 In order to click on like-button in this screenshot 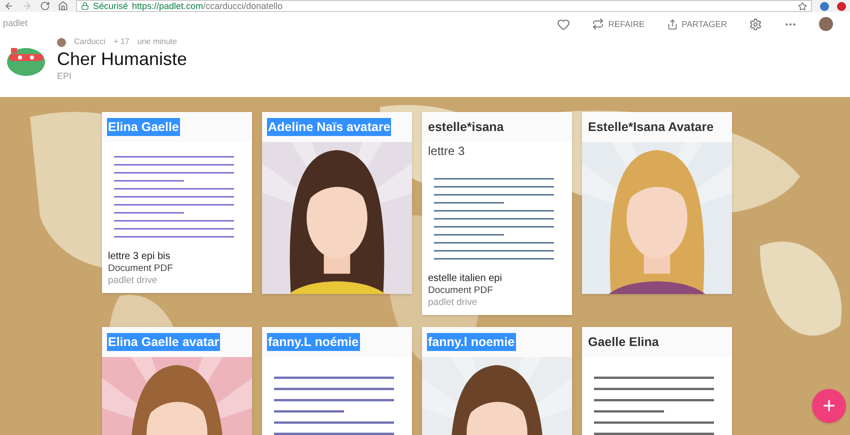, I will do `click(563, 24)`.